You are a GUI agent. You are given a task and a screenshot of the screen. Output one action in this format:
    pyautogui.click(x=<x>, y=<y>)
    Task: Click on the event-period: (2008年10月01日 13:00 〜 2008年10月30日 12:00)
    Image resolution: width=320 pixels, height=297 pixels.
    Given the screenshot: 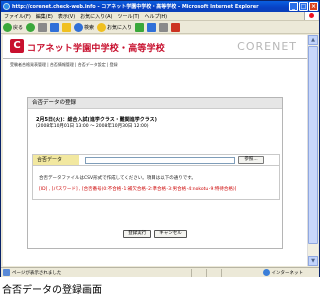 What is the action you would take?
    pyautogui.click(x=92, y=126)
    